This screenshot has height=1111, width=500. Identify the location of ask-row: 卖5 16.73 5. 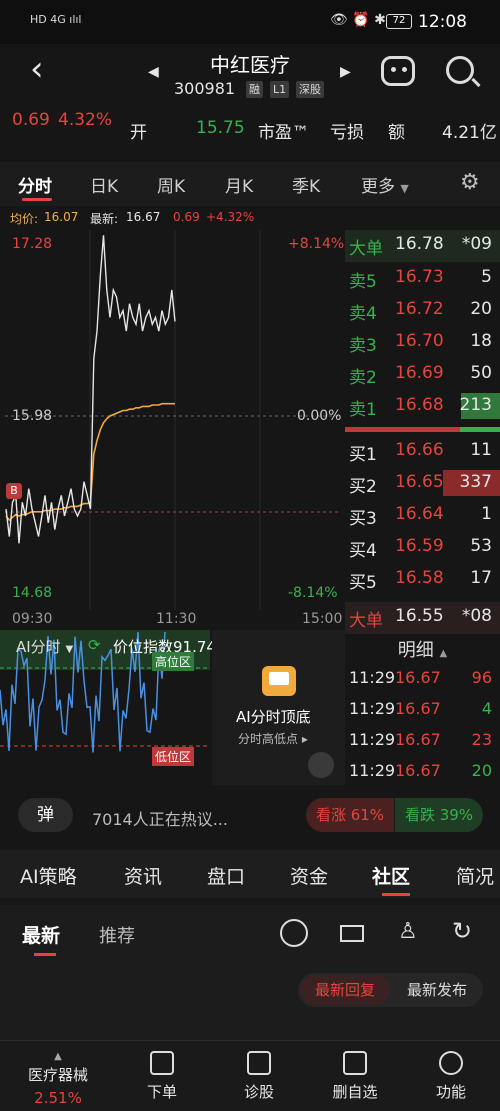
(422, 279).